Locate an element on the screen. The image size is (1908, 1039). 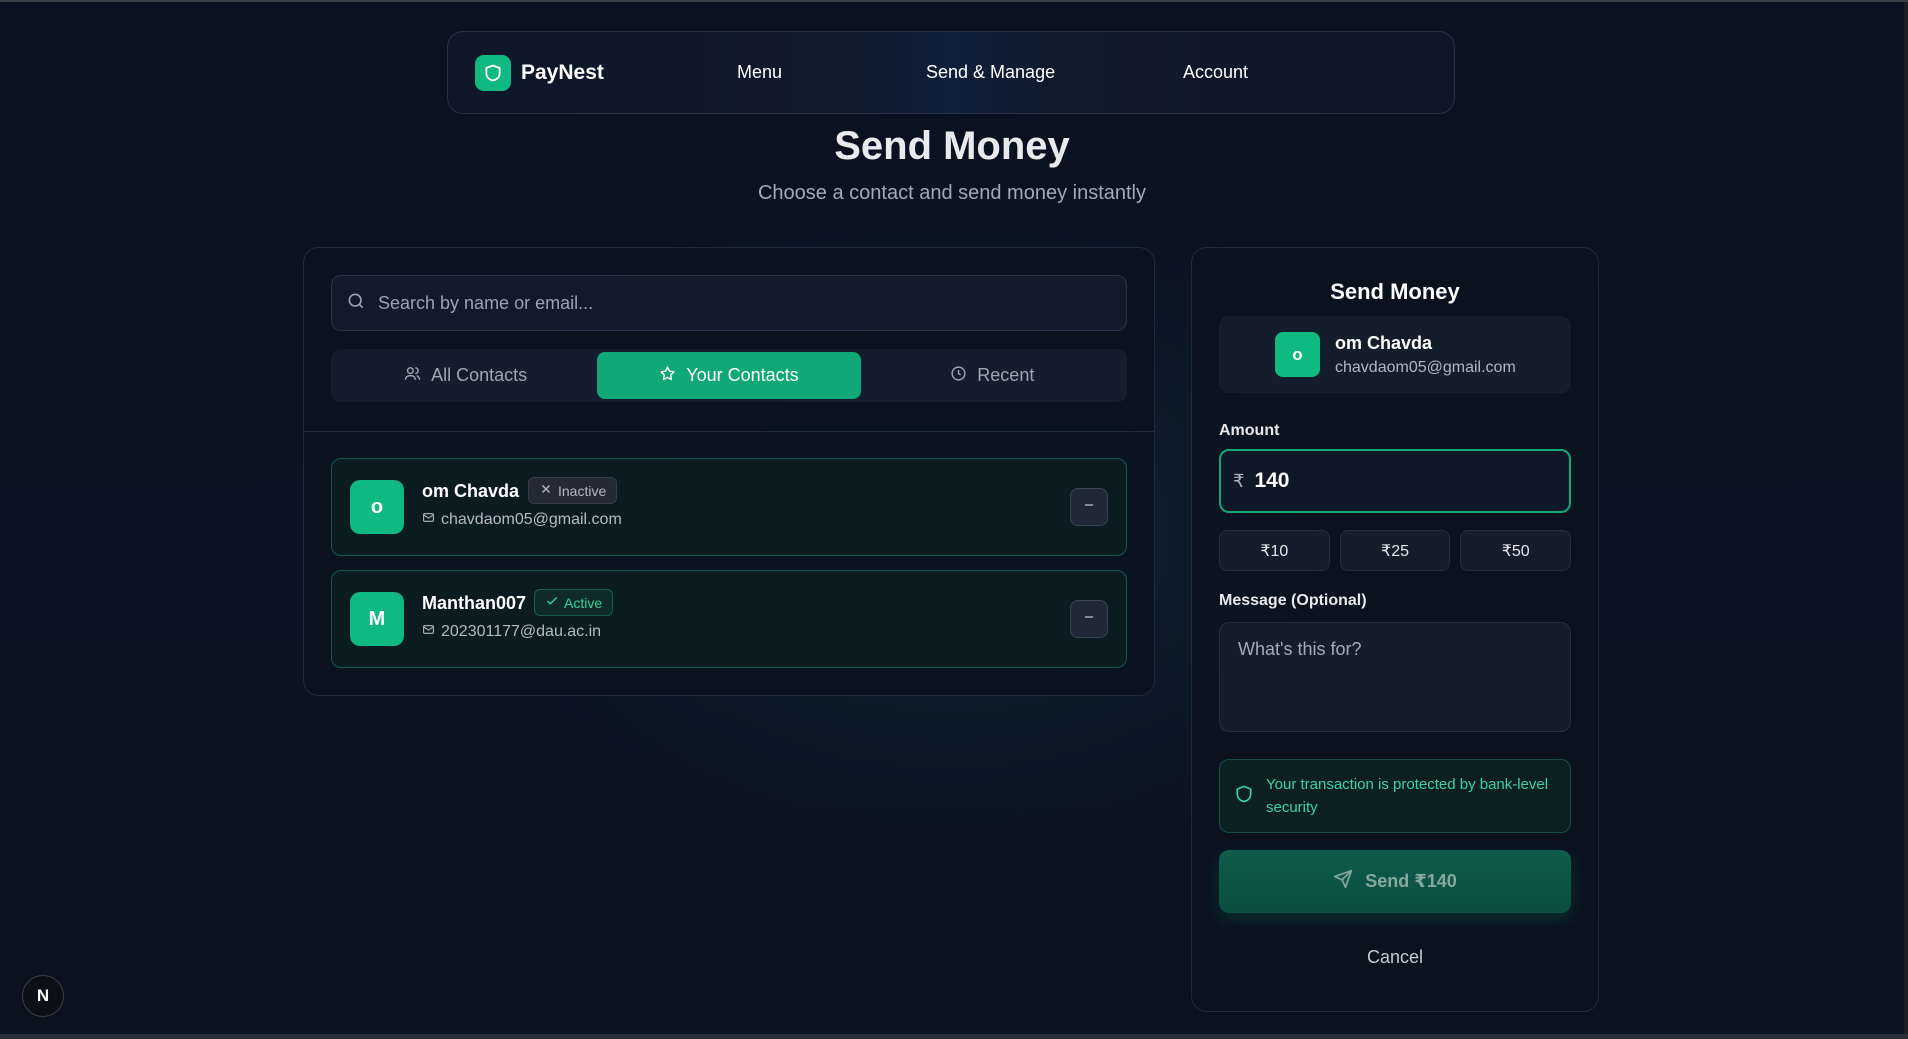
message-input is located at coordinates (1395, 677).